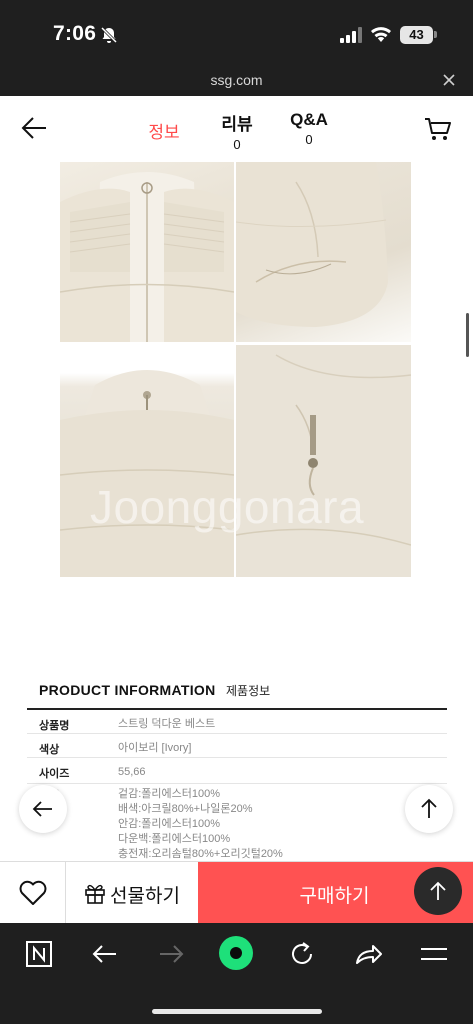 Image resolution: width=473 pixels, height=1024 pixels. I want to click on product-info-header: PRODUCT INFORMATION 제품정보, so click(154, 691).